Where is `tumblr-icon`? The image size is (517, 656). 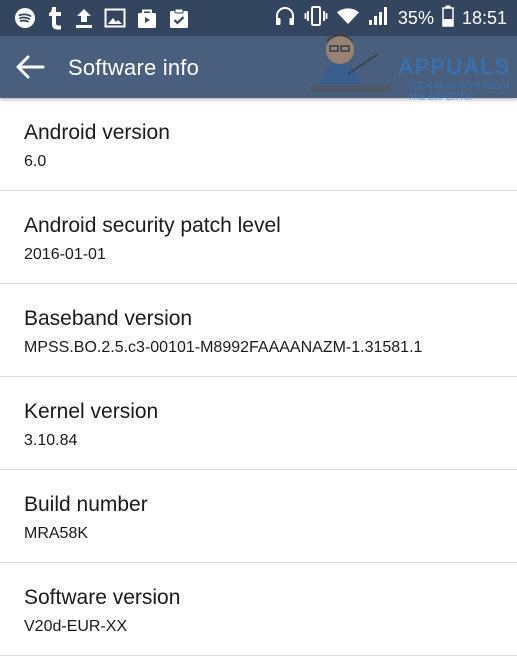 tumblr-icon is located at coordinates (55, 18).